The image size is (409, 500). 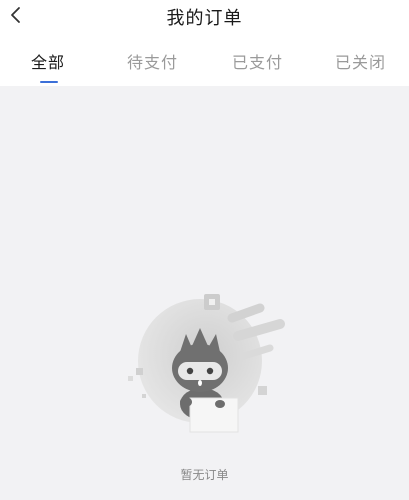 I want to click on tab-all: 全部, so click(x=48, y=61).